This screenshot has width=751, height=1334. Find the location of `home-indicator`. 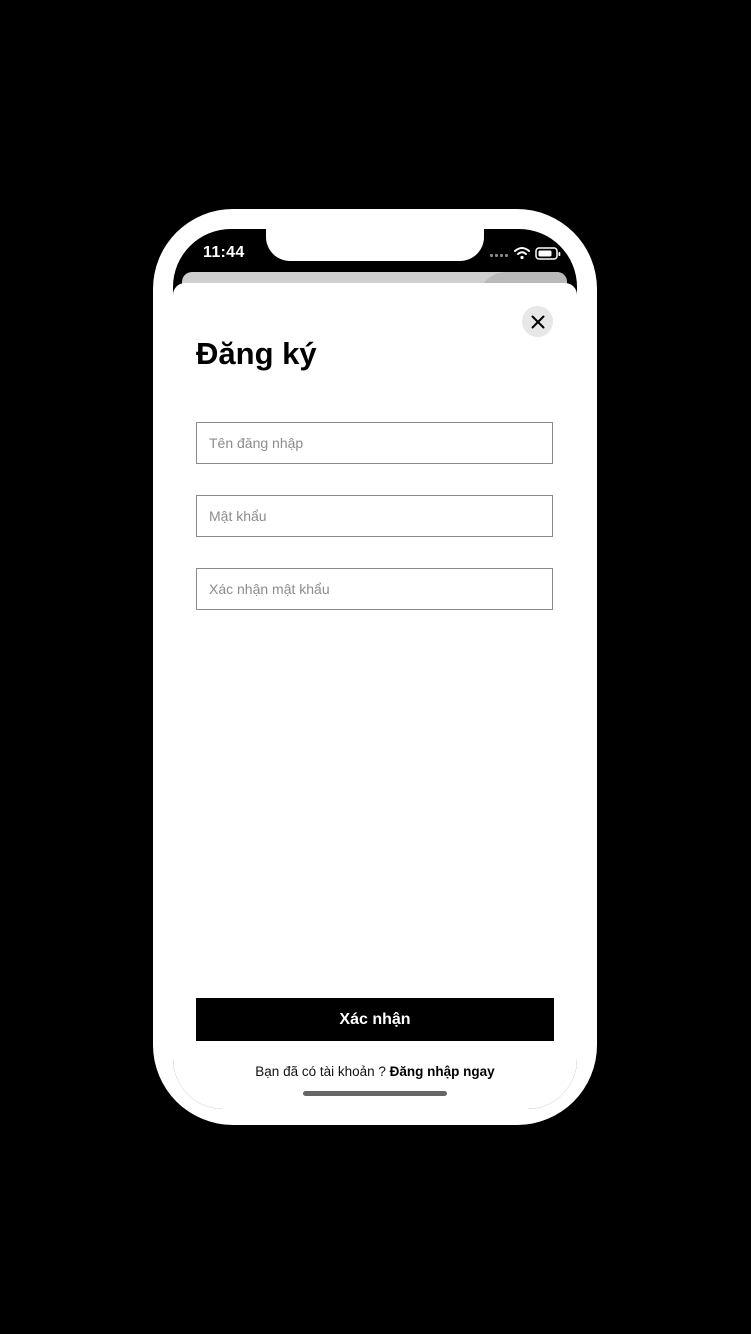

home-indicator is located at coordinates (375, 1093).